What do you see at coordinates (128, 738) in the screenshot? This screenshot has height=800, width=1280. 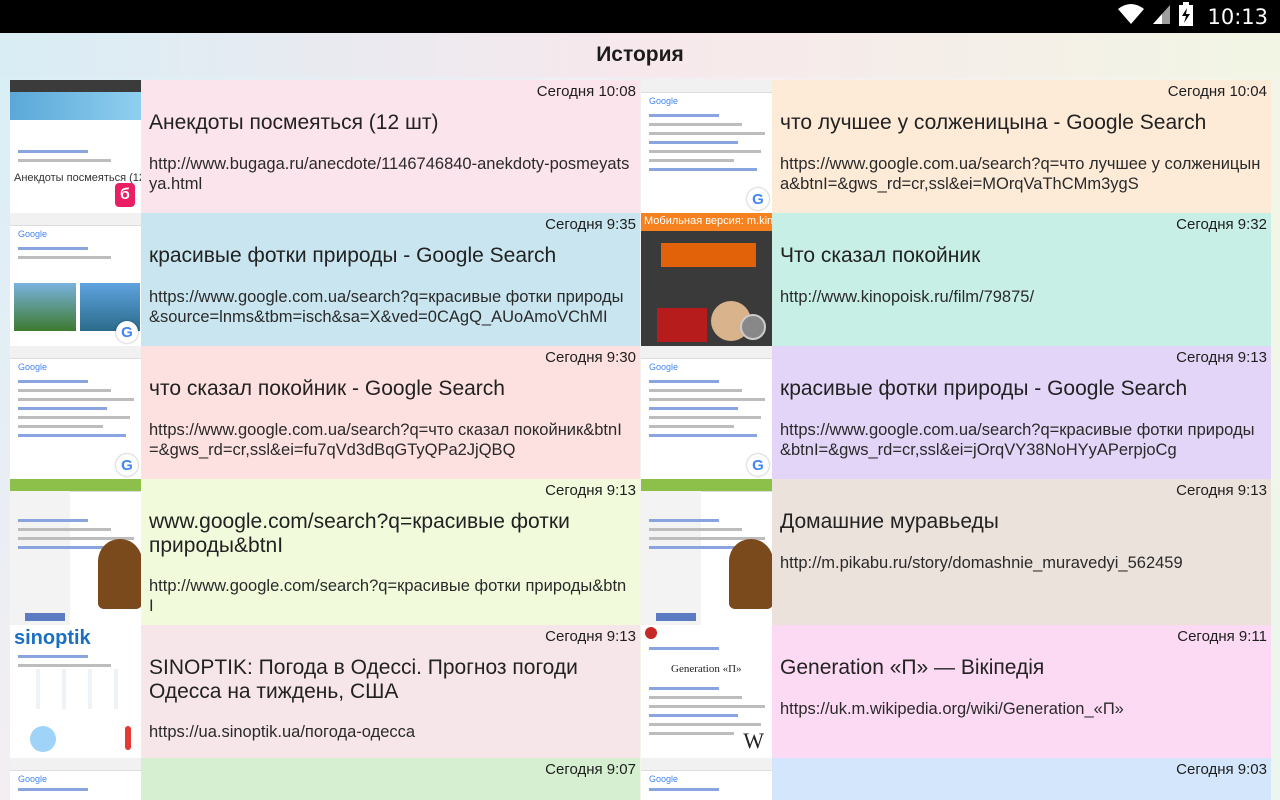 I see `thermometer-icon` at bounding box center [128, 738].